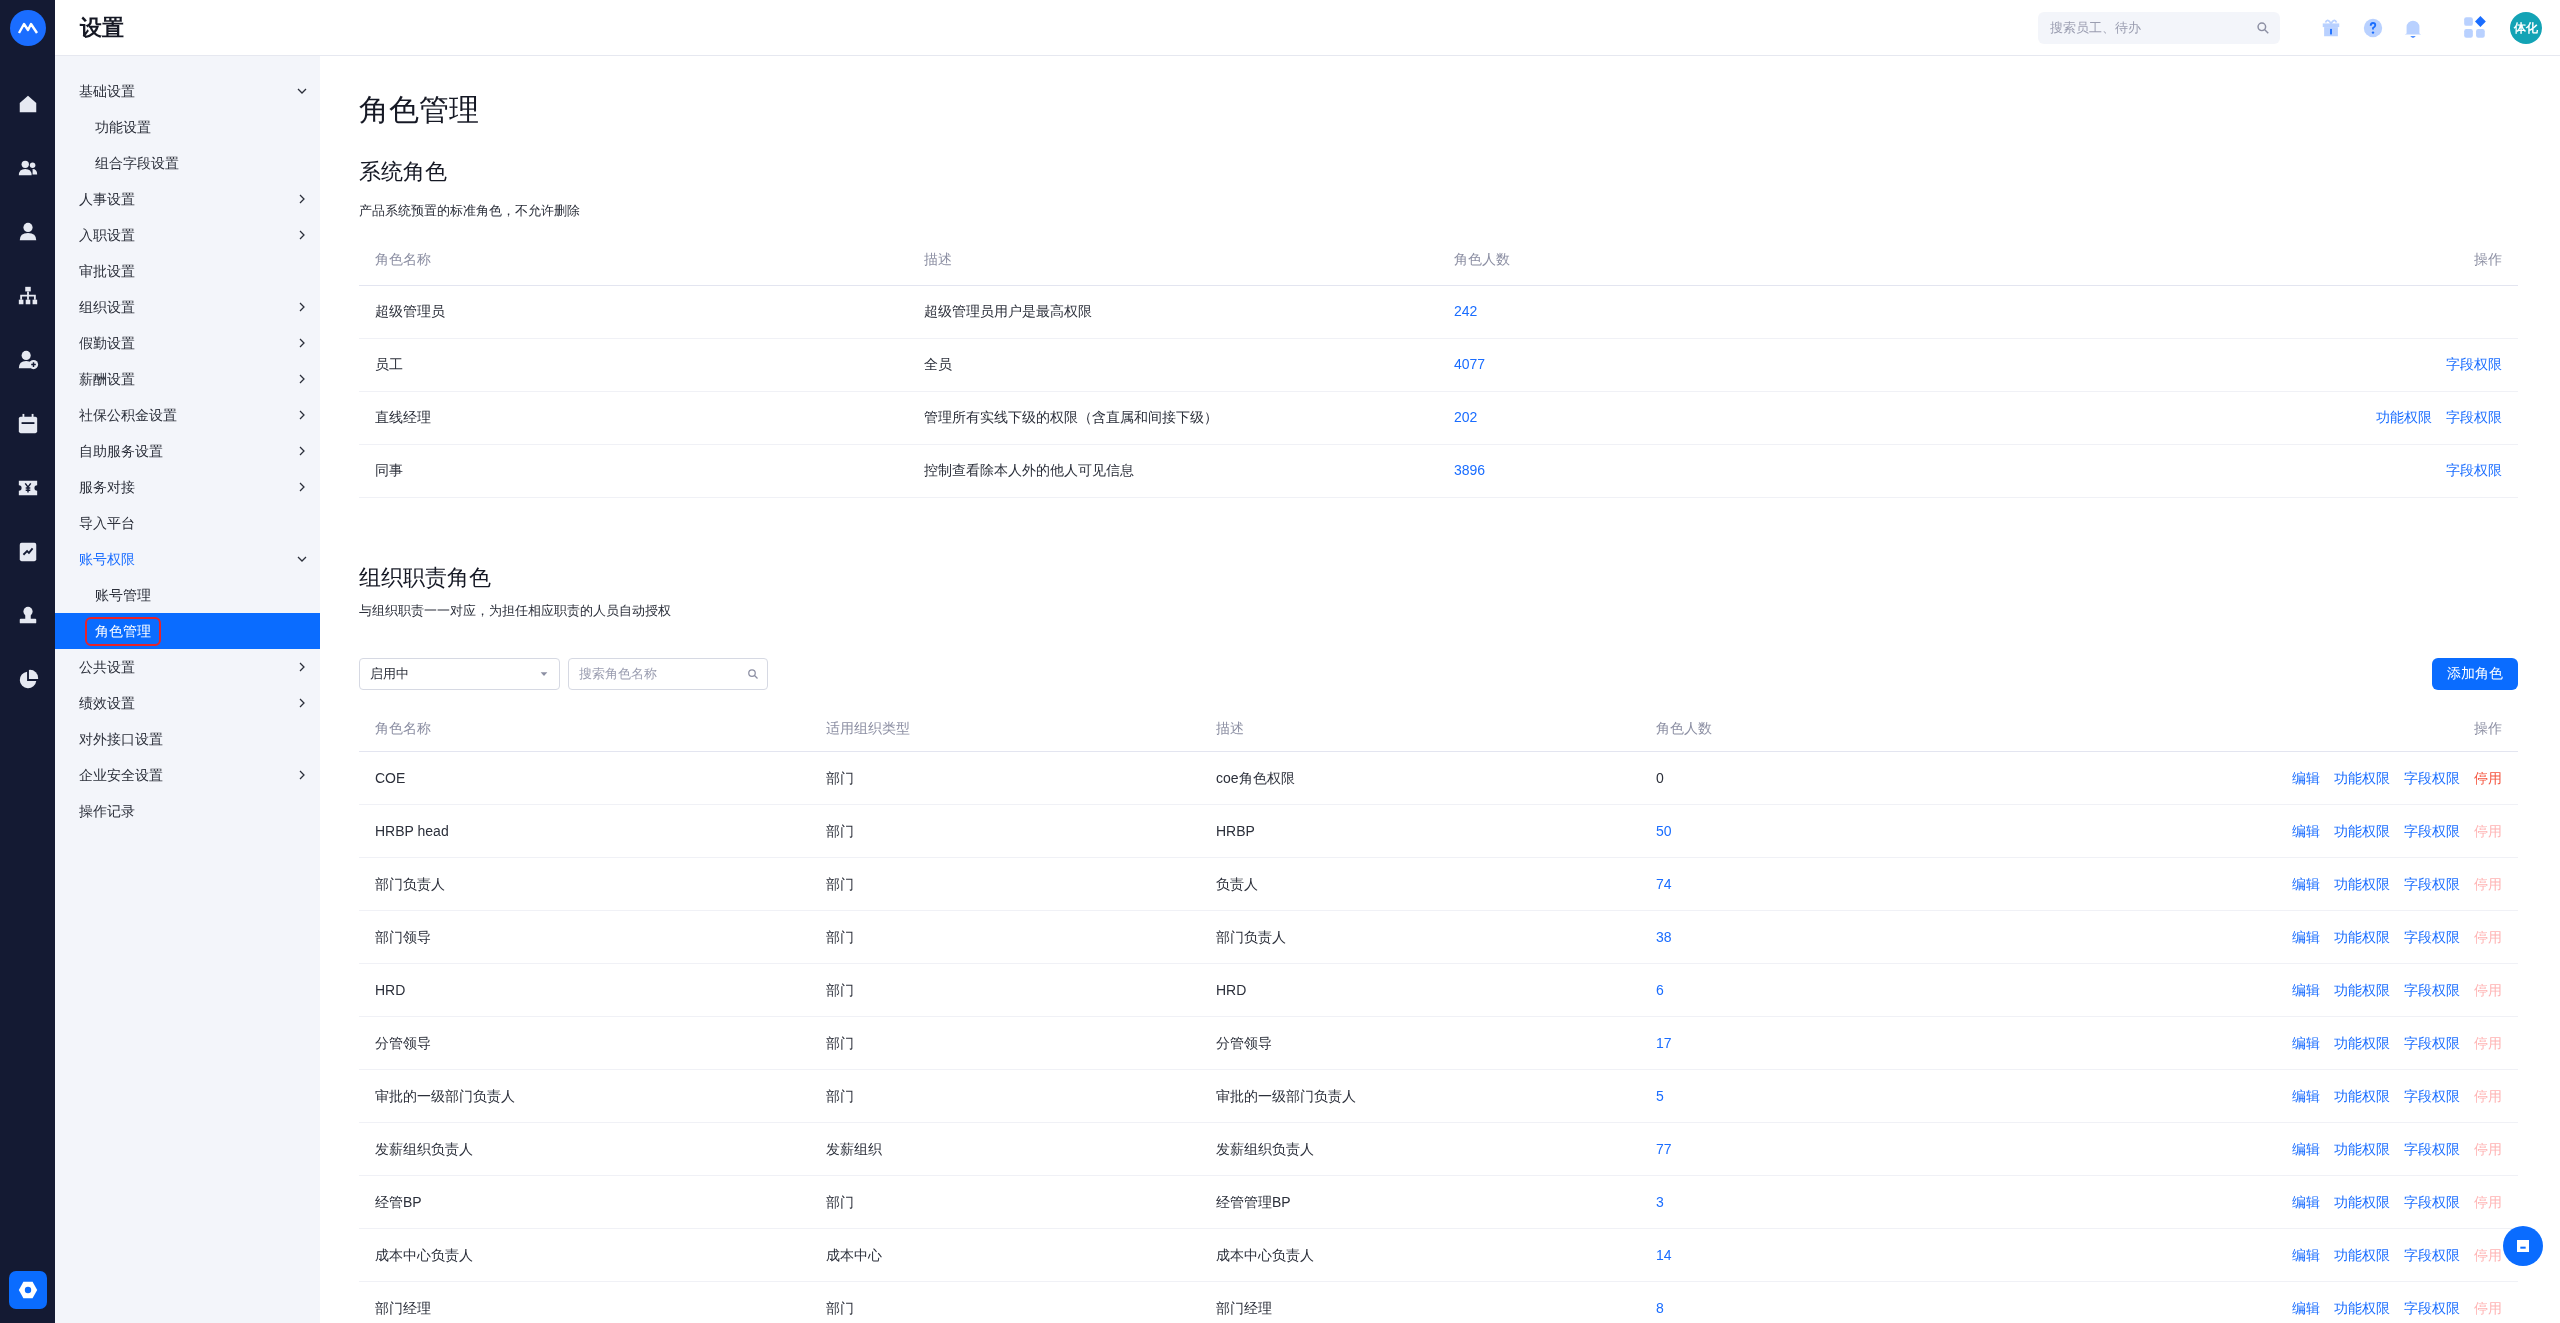 Image resolution: width=2560 pixels, height=1323 pixels. Describe the element at coordinates (1470, 364) in the screenshot. I see `count-link: 4077` at that location.